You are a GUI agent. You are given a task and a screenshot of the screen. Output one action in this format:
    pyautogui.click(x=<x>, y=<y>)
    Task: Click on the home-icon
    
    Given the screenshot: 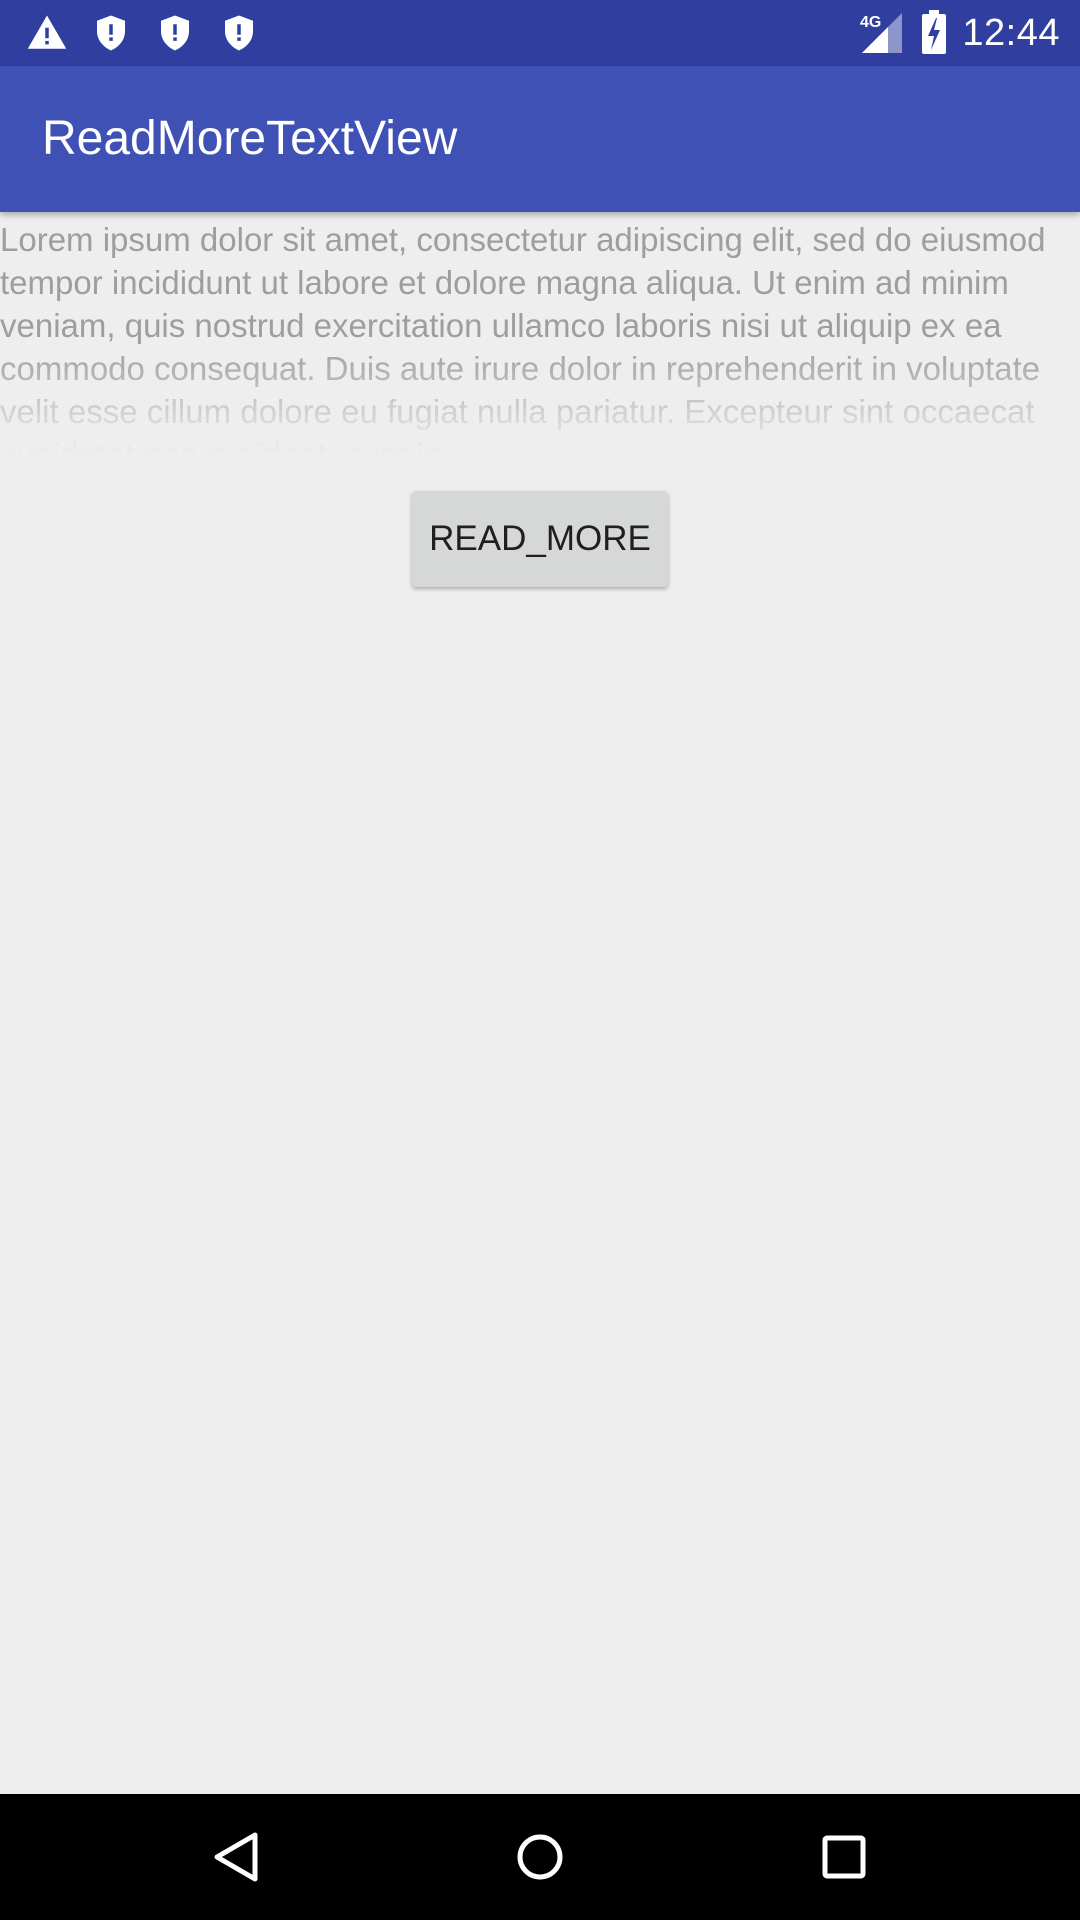 What is the action you would take?
    pyautogui.click(x=540, y=1857)
    